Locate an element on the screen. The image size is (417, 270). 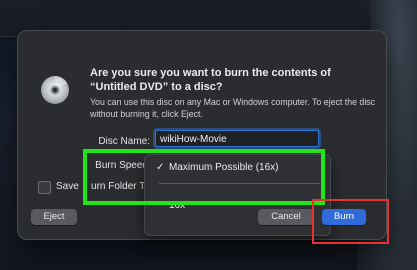
save-label-start: Save is located at coordinates (67, 186).